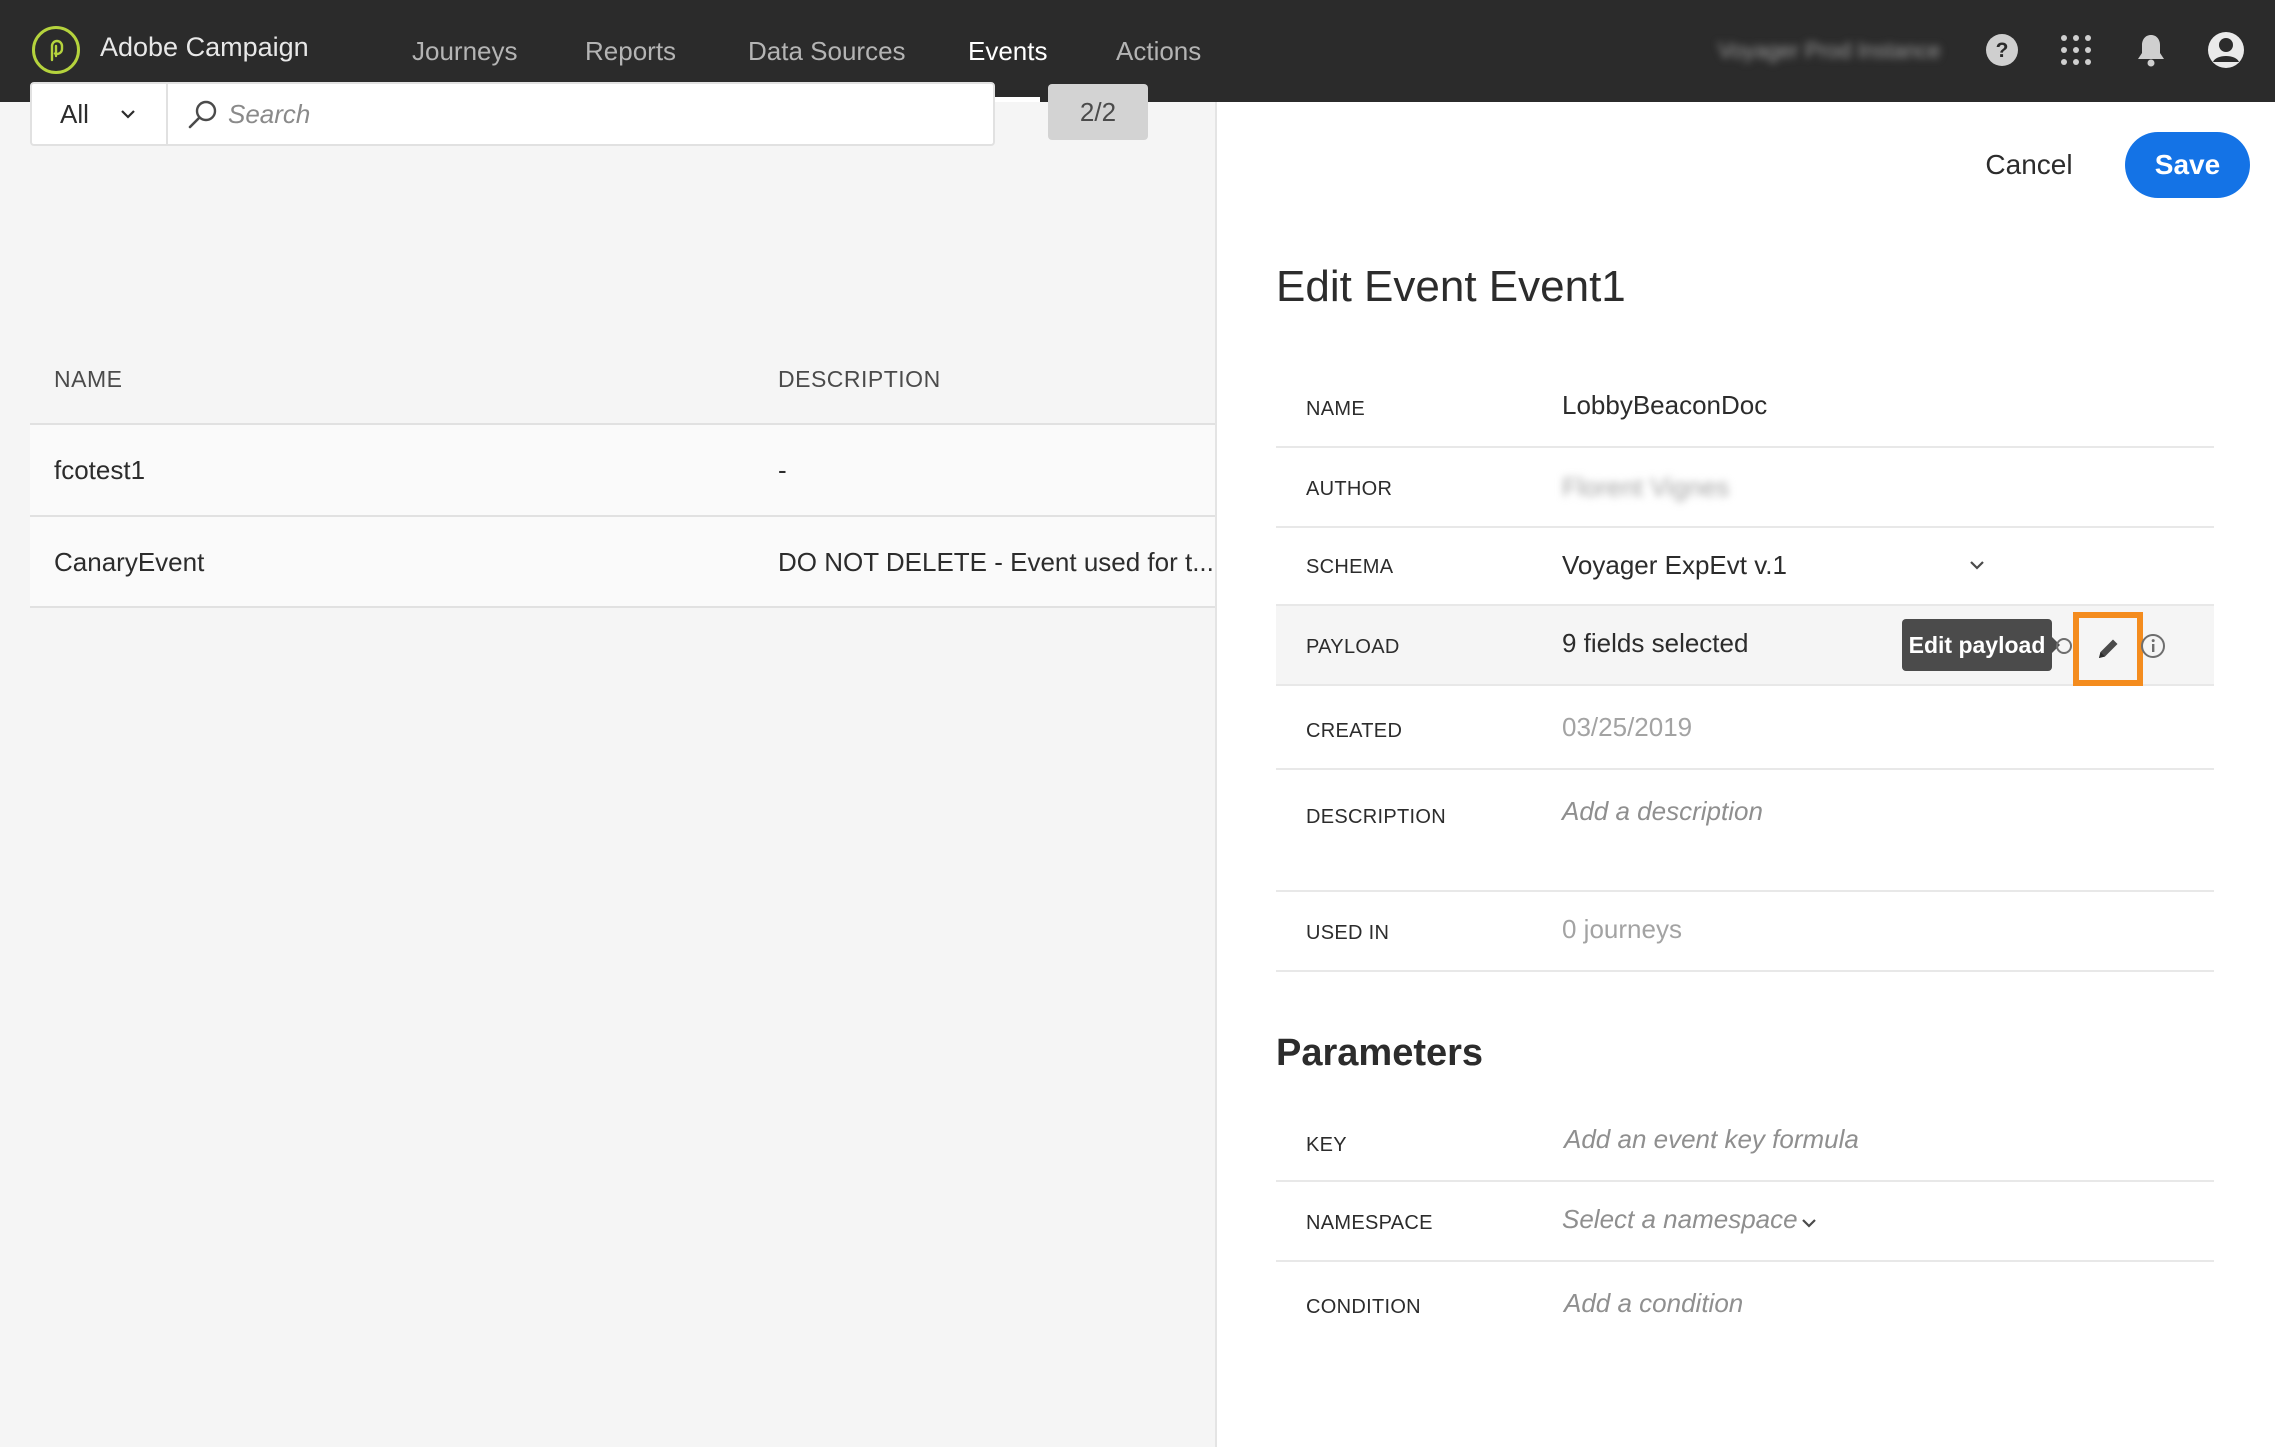 The image size is (2275, 1447). I want to click on field-label-key: KEY, so click(1326, 1145).